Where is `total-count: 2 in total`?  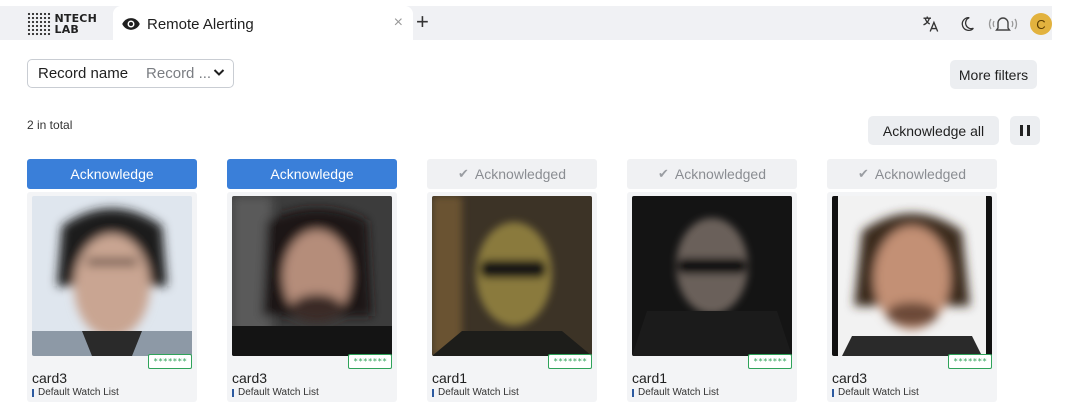
total-count: 2 in total is located at coordinates (50, 125).